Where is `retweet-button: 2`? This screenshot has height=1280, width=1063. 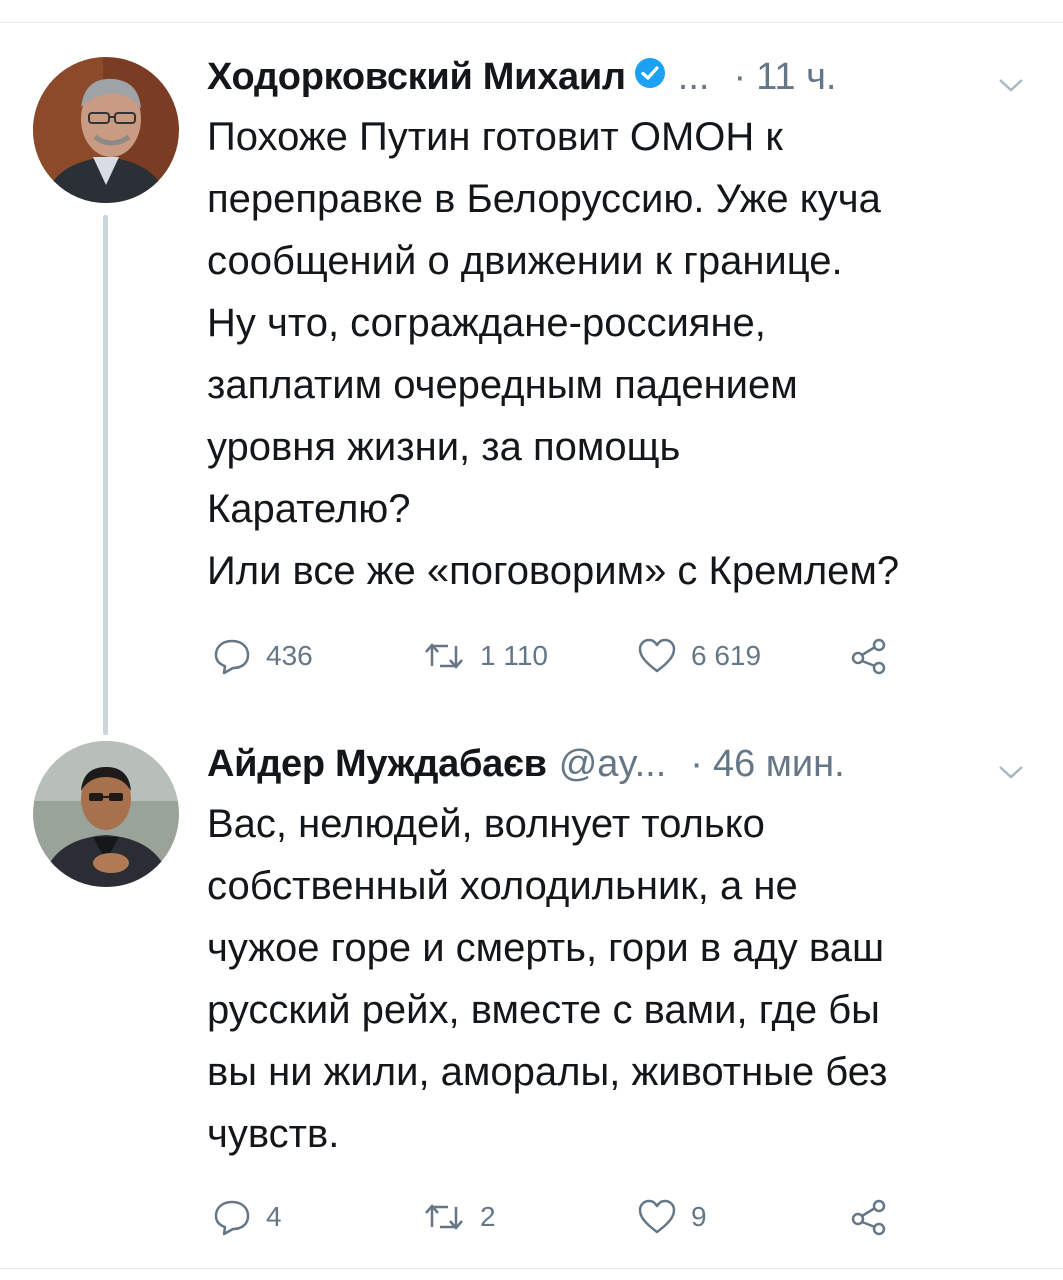
retweet-button: 2 is located at coordinates (459, 1217).